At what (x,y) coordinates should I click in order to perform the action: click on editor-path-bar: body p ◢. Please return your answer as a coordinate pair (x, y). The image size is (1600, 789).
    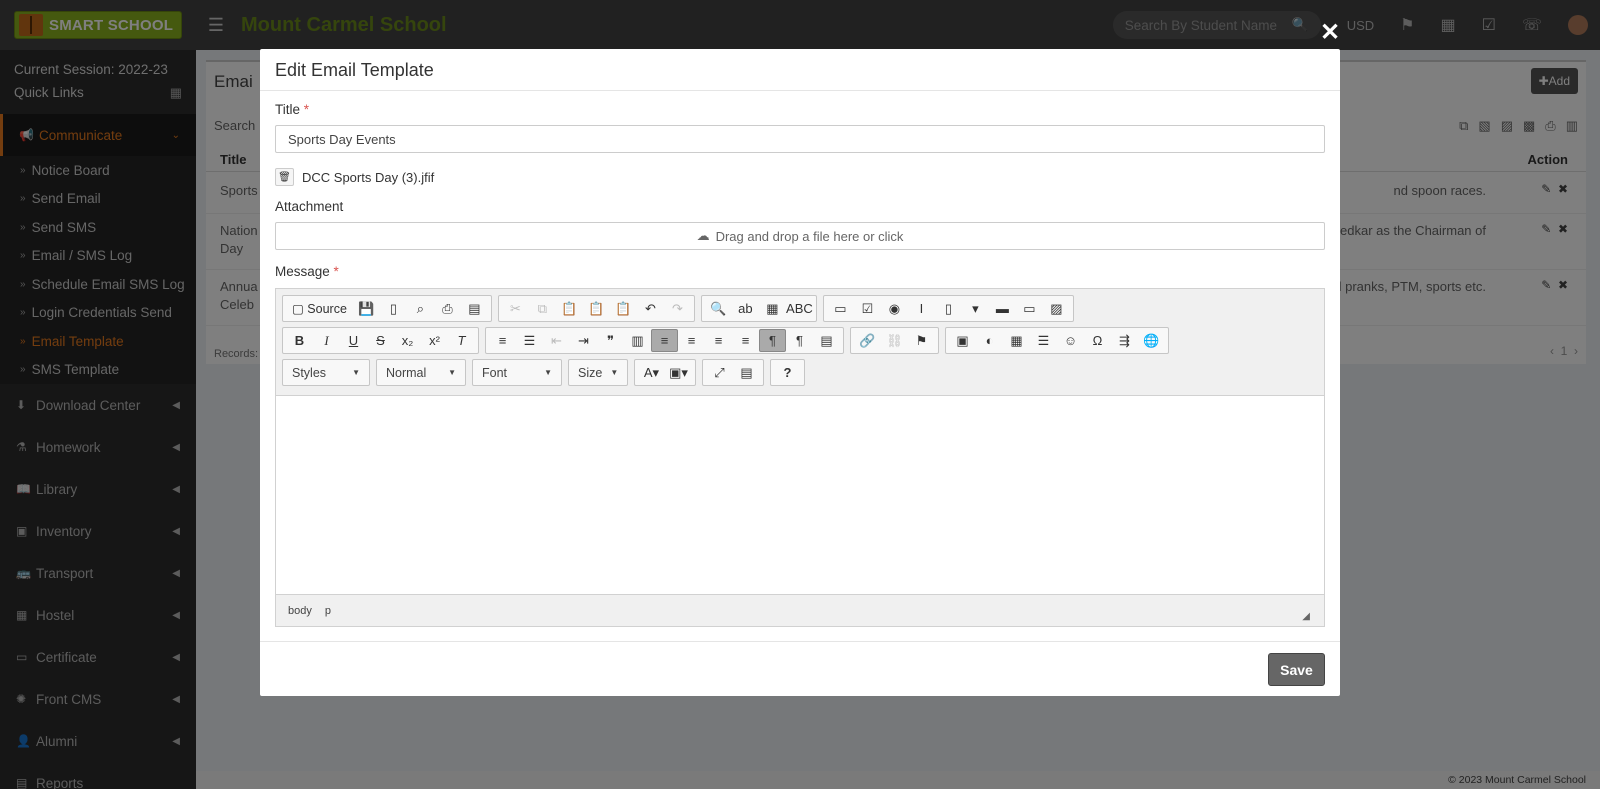
    Looking at the image, I should click on (800, 610).